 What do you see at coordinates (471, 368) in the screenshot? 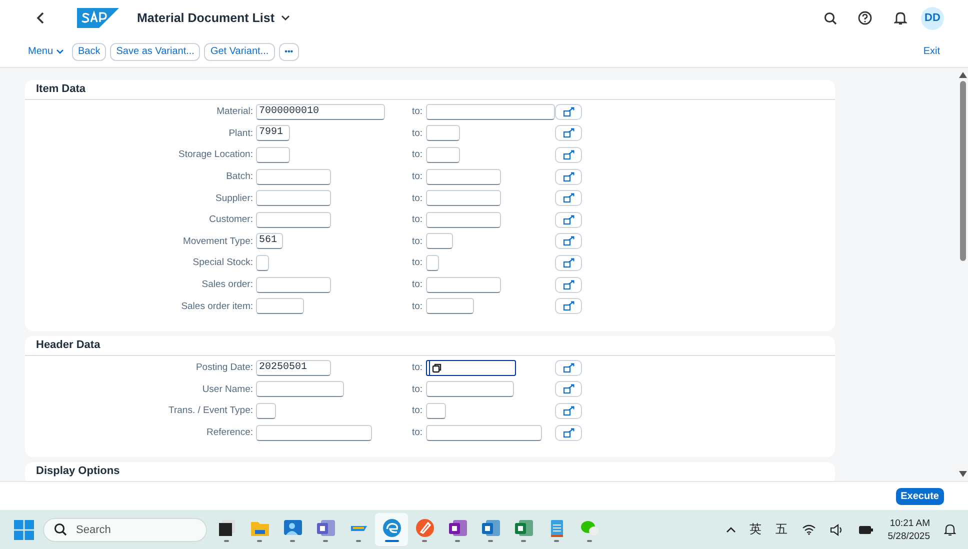
I see `input-field` at bounding box center [471, 368].